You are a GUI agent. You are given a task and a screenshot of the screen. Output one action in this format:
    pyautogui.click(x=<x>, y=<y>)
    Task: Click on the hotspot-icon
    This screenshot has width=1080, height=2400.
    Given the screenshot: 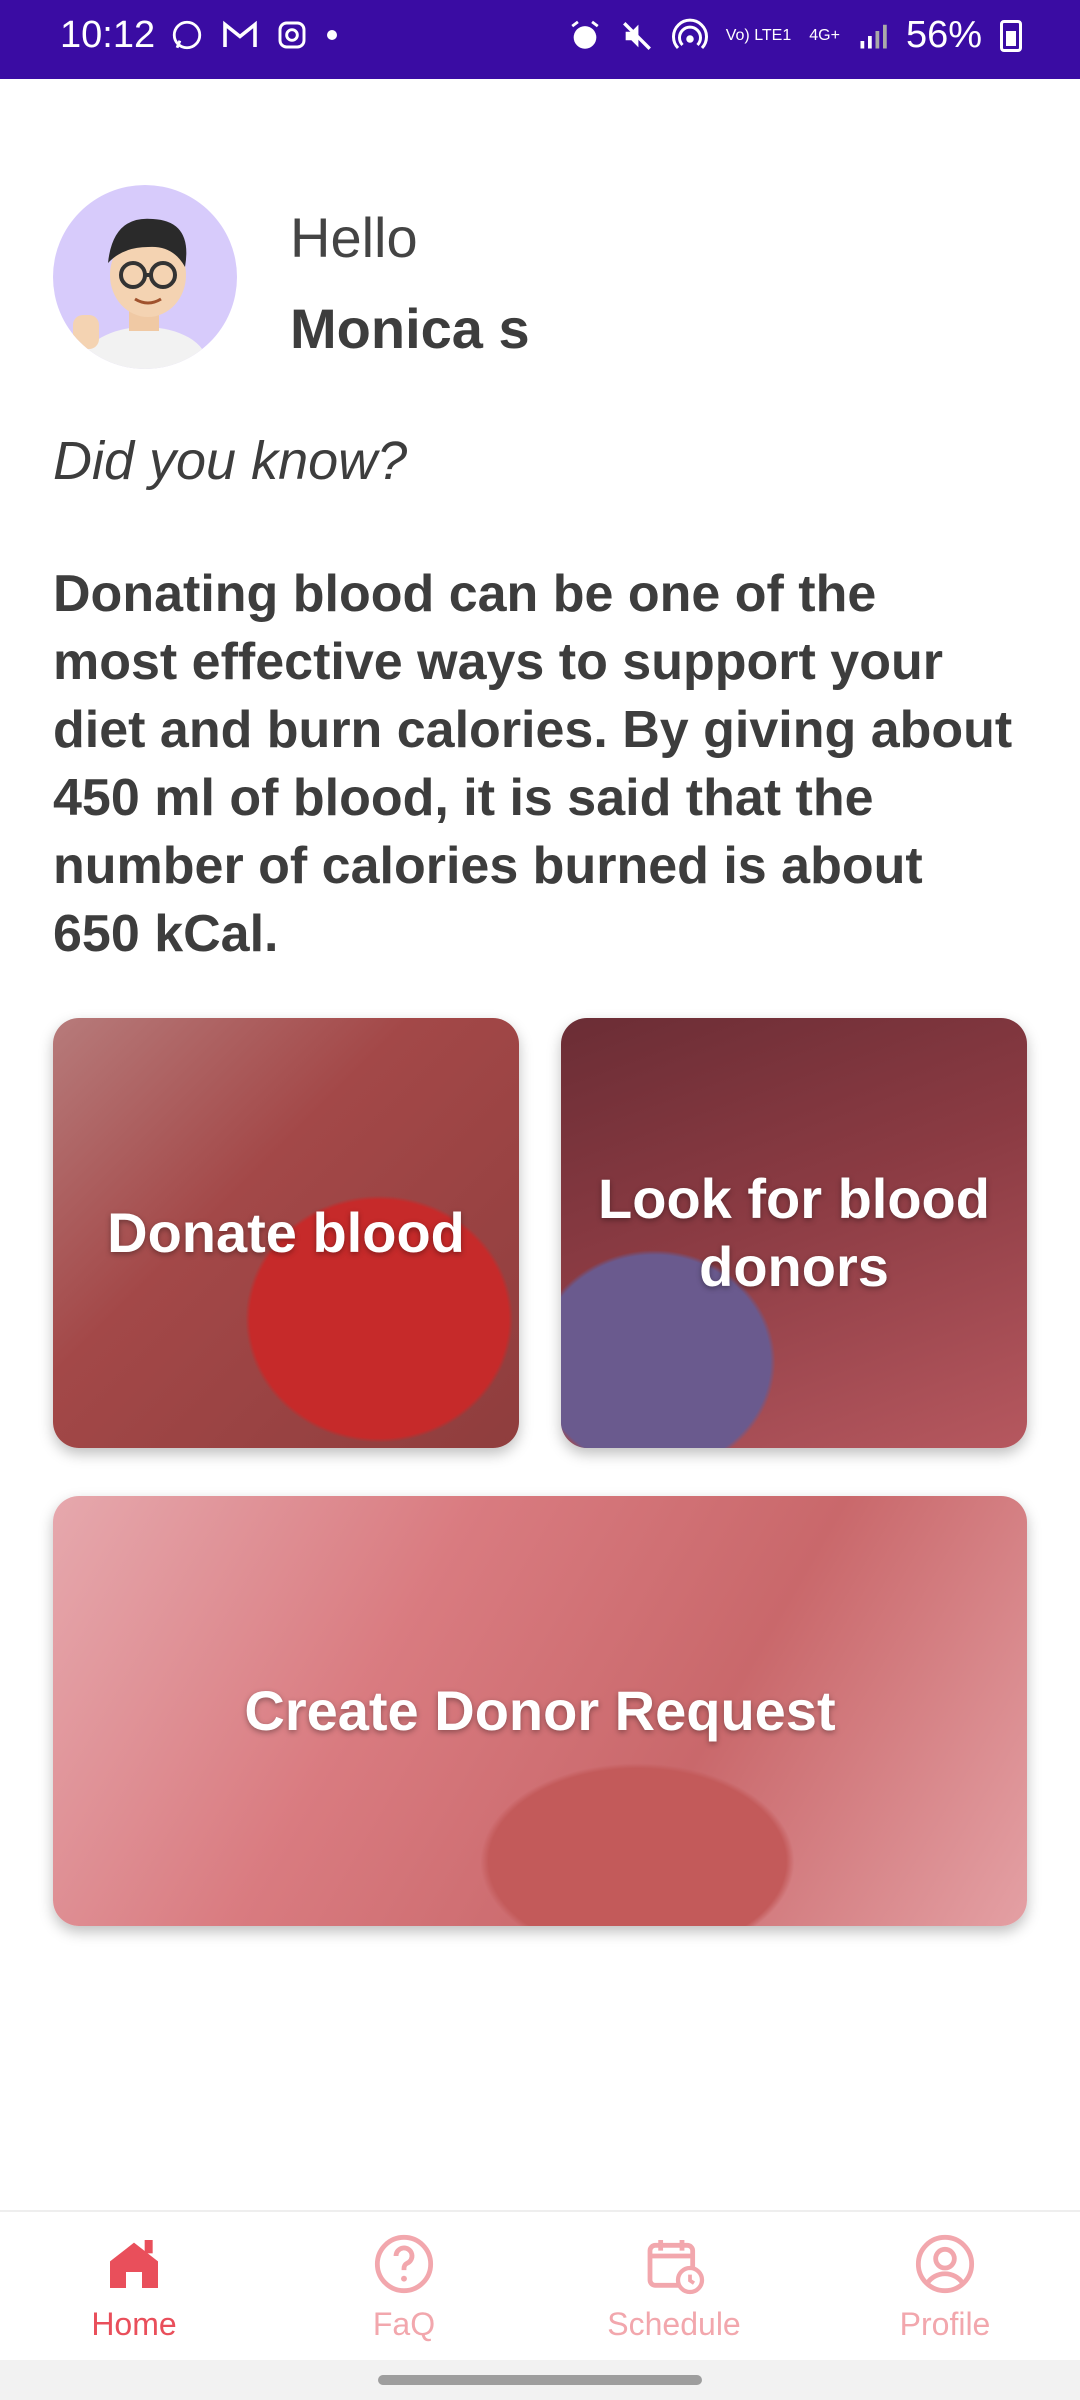 What is the action you would take?
    pyautogui.click(x=689, y=33)
    